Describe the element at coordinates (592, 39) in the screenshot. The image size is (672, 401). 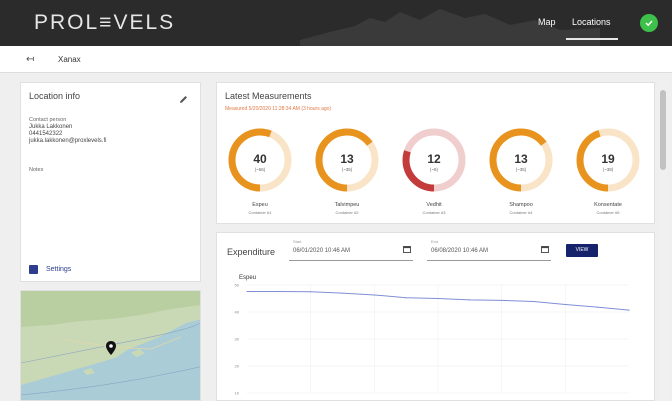
I see `active-tab-indicator` at that location.